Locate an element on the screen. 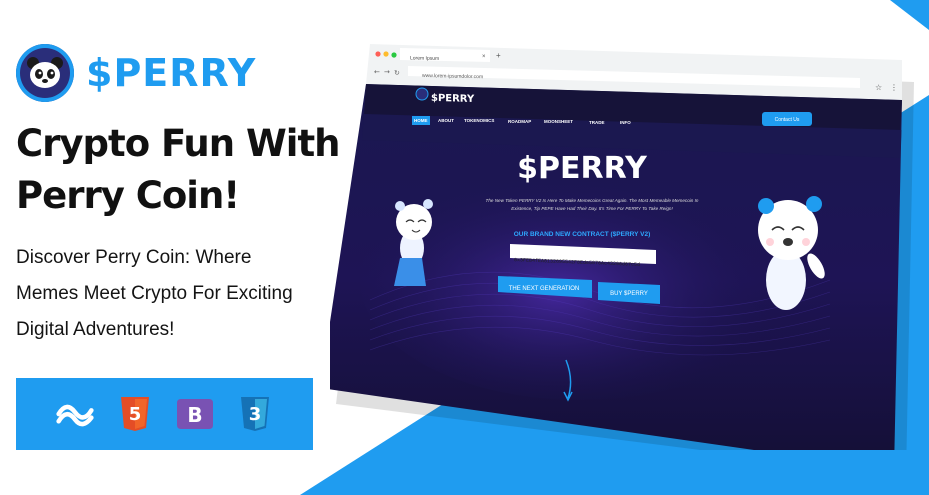  nav-item-trade: TRADE is located at coordinates (597, 122).